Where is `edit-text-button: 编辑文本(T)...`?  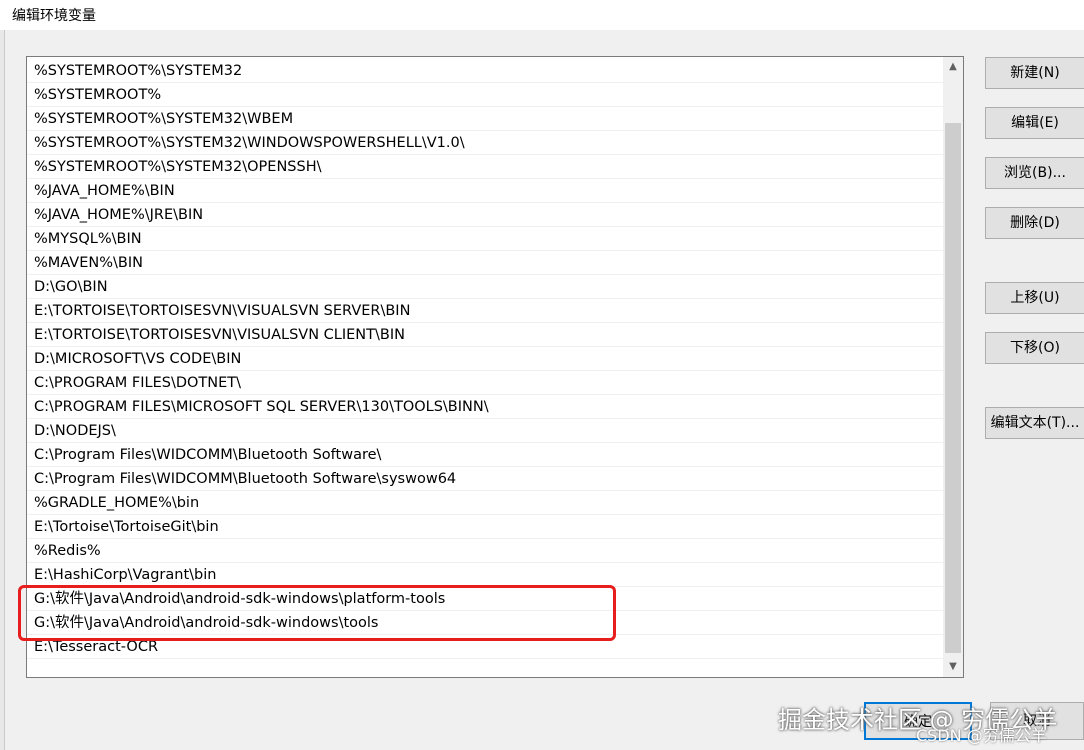
edit-text-button: 编辑文本(T)... is located at coordinates (1034, 423).